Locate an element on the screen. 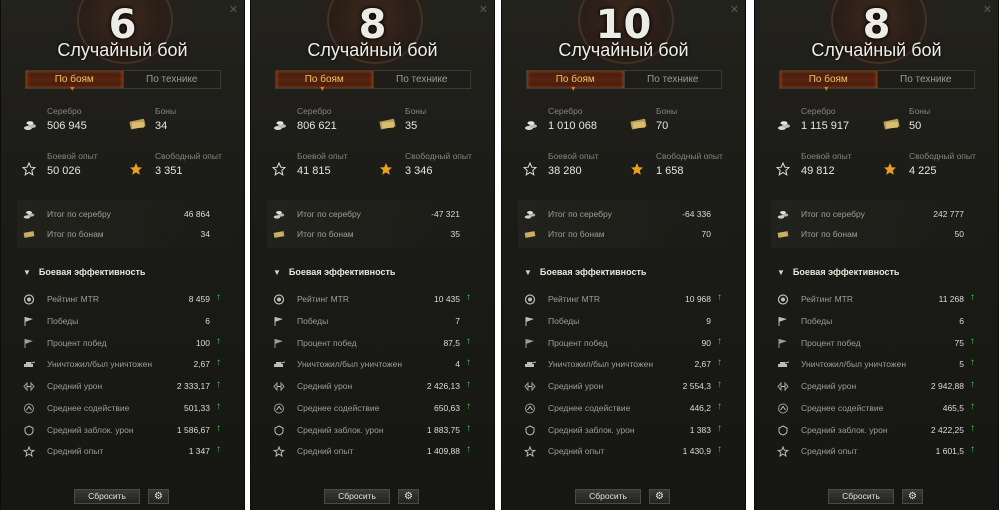 Image resolution: width=1000 pixels, height=510 pixels. metric-value: 1 409,88 is located at coordinates (443, 451).